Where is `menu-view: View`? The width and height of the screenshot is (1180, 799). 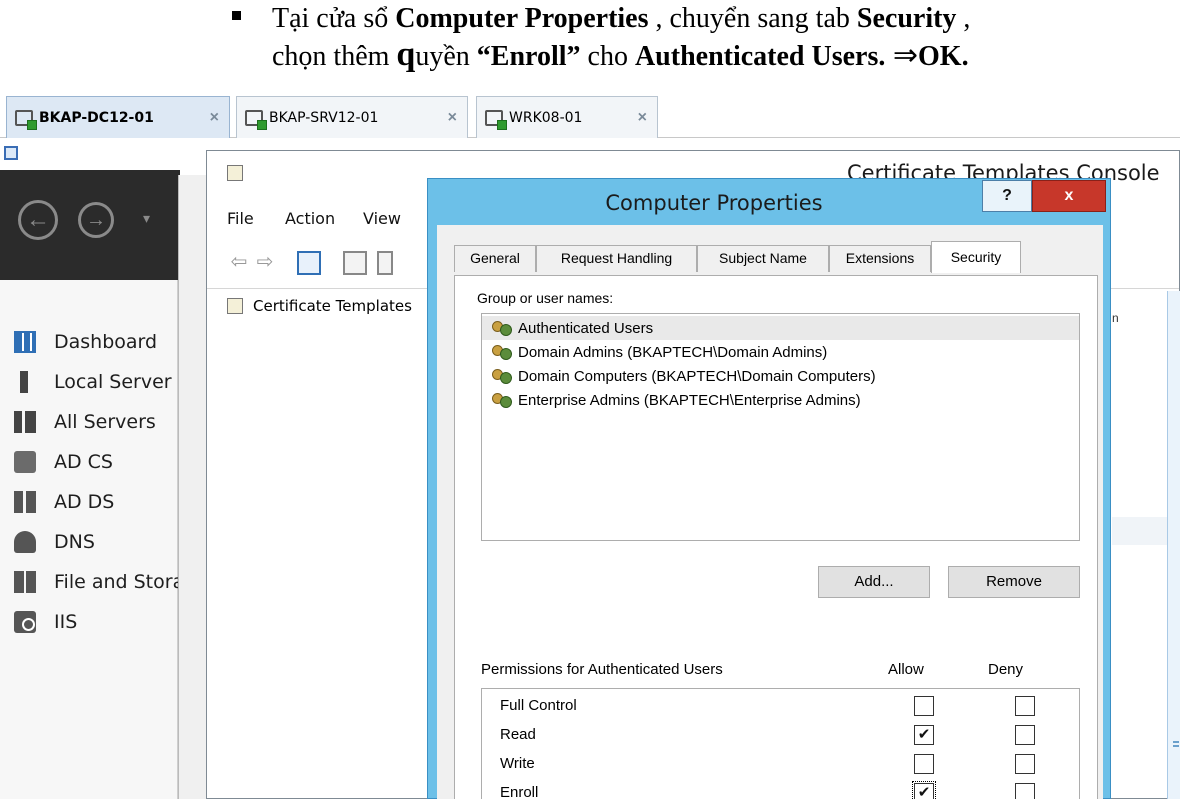
menu-view: View is located at coordinates (382, 218).